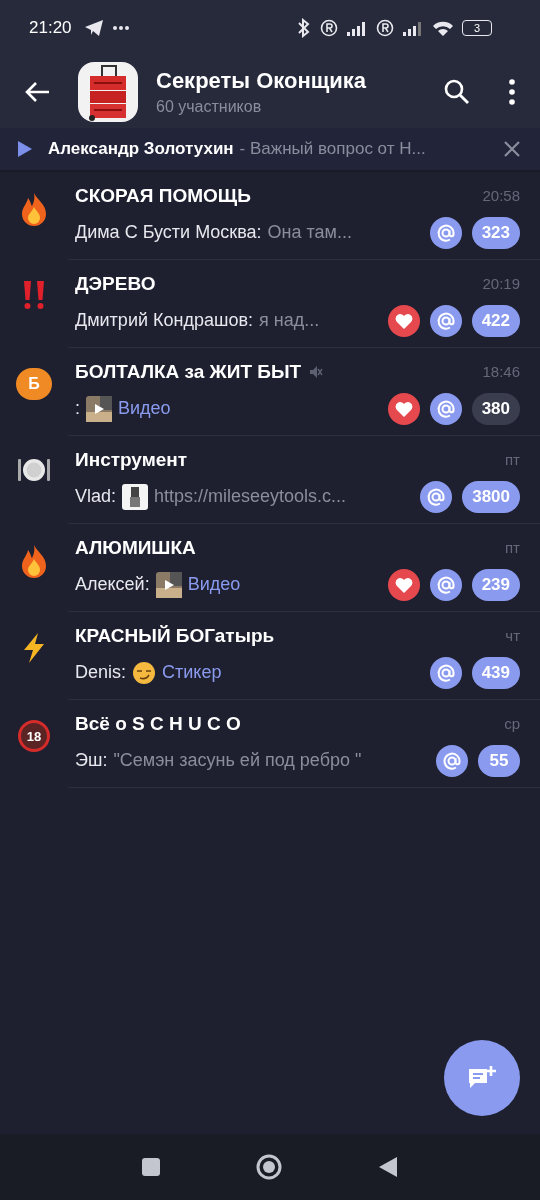 Image resolution: width=540 pixels, height=1200 pixels. What do you see at coordinates (270, 216) in the screenshot?
I see `topic-item: СКОРАЯ ПОМОЩЬ 20:58 Дима С Бусти Москва: Она там... 323` at bounding box center [270, 216].